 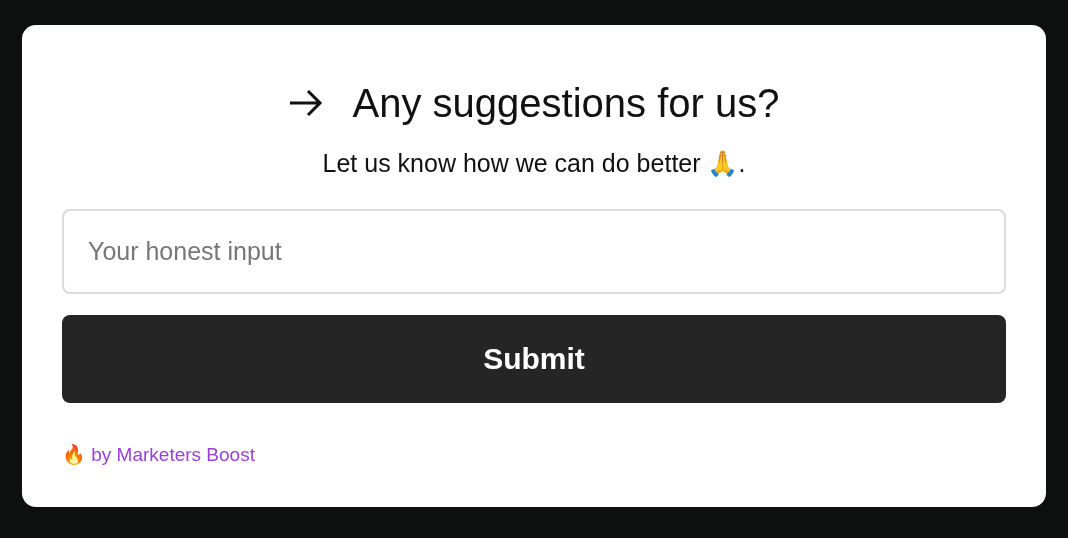 What do you see at coordinates (534, 164) in the screenshot?
I see `form-subtitle: Let us know how we can do better 🙏.` at bounding box center [534, 164].